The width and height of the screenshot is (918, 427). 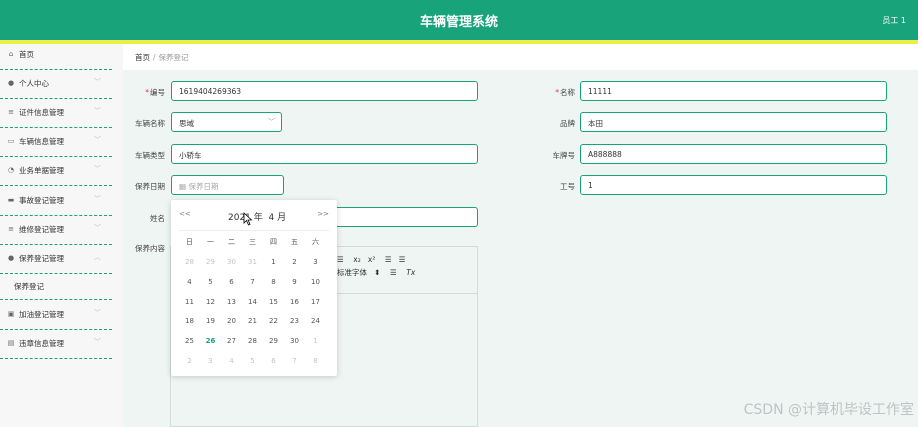 What do you see at coordinates (185, 214) in the screenshot?
I see `prev-year-button: <<` at bounding box center [185, 214].